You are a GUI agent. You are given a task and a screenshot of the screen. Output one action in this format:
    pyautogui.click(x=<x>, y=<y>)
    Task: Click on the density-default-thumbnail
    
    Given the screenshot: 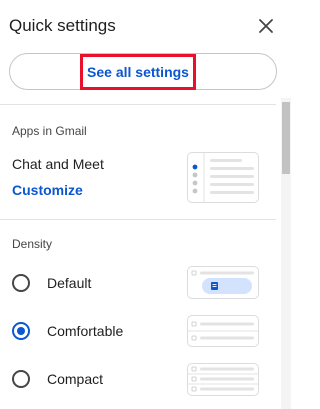 What is the action you would take?
    pyautogui.click(x=223, y=282)
    